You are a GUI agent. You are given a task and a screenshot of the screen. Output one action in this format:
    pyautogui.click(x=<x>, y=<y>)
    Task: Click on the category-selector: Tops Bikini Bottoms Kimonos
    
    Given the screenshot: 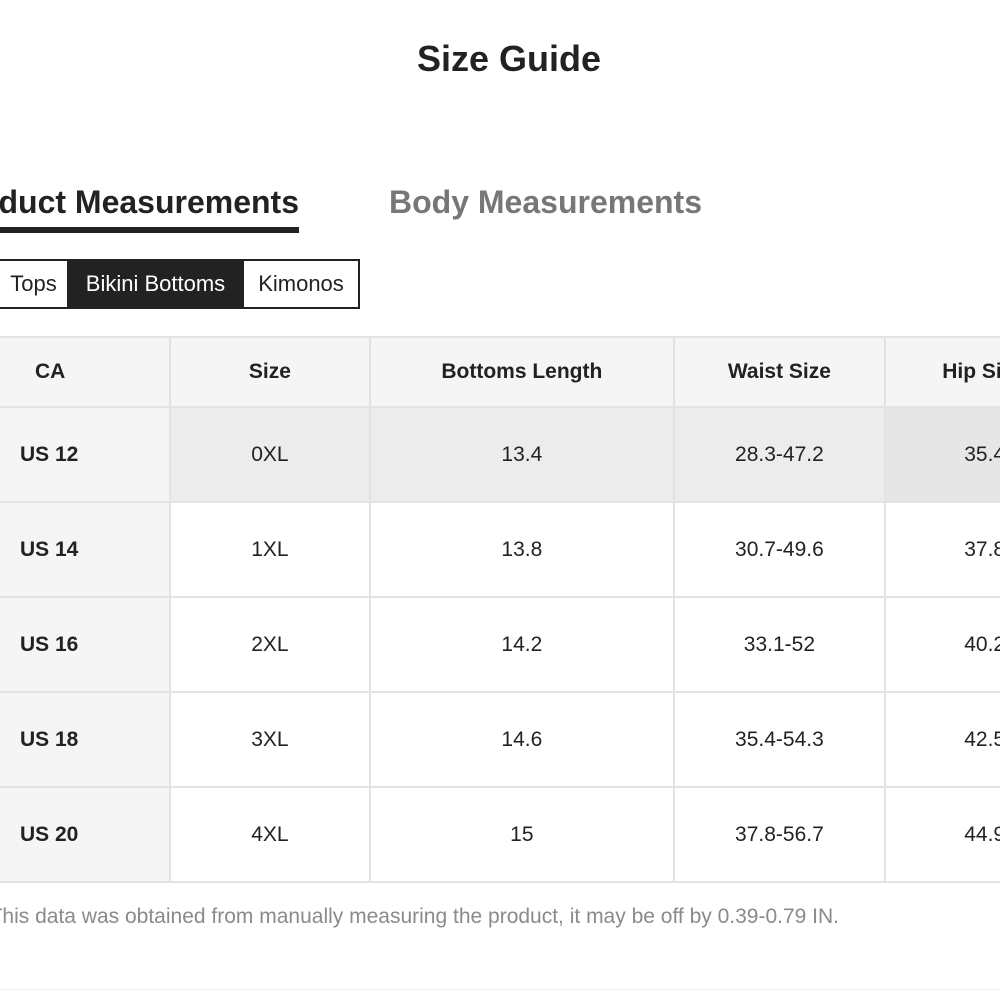 What is the action you would take?
    pyautogui.click(x=180, y=284)
    